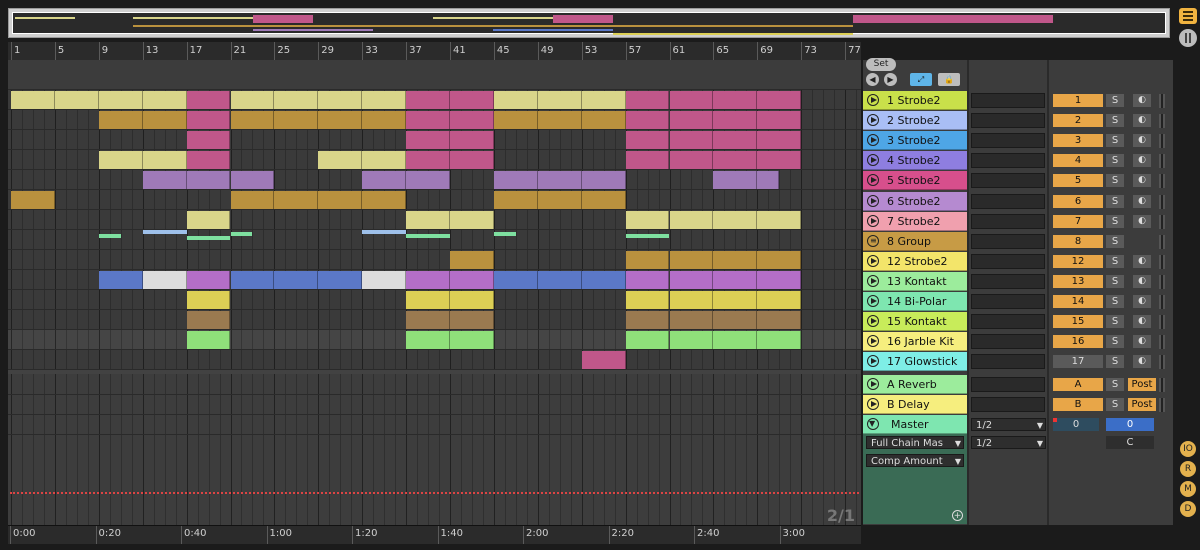 This screenshot has width=1200, height=550. What do you see at coordinates (949, 79) in the screenshot?
I see `lock-icon: 🔒` at bounding box center [949, 79].